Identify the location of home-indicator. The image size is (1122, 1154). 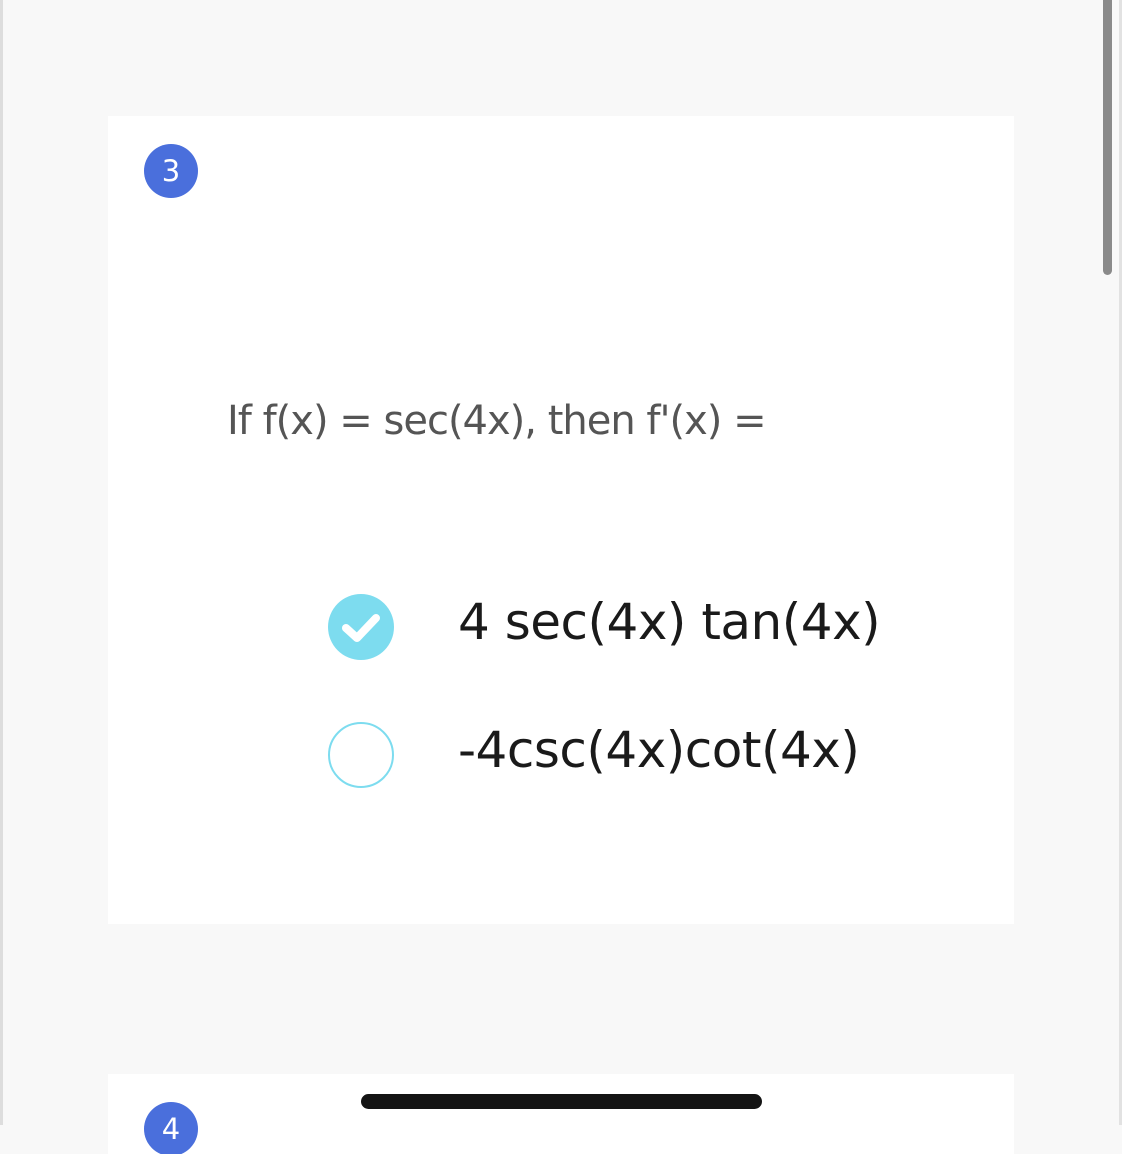
(561, 1101).